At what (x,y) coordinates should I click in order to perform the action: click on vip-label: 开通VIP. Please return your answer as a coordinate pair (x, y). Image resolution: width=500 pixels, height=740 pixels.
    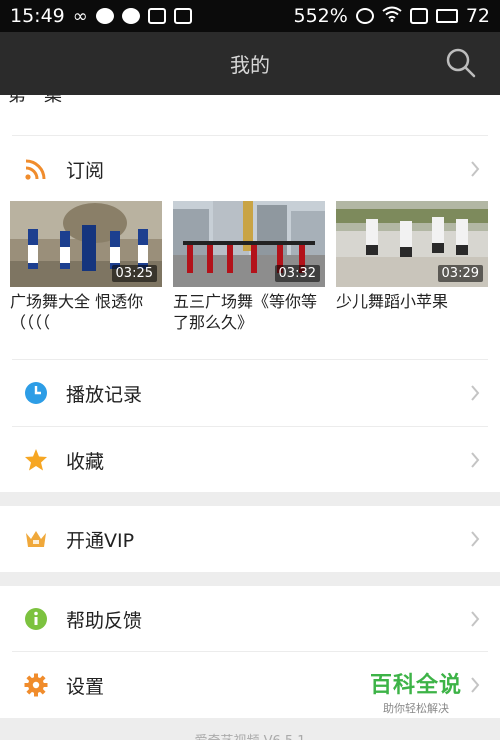
    Looking at the image, I should click on (100, 540).